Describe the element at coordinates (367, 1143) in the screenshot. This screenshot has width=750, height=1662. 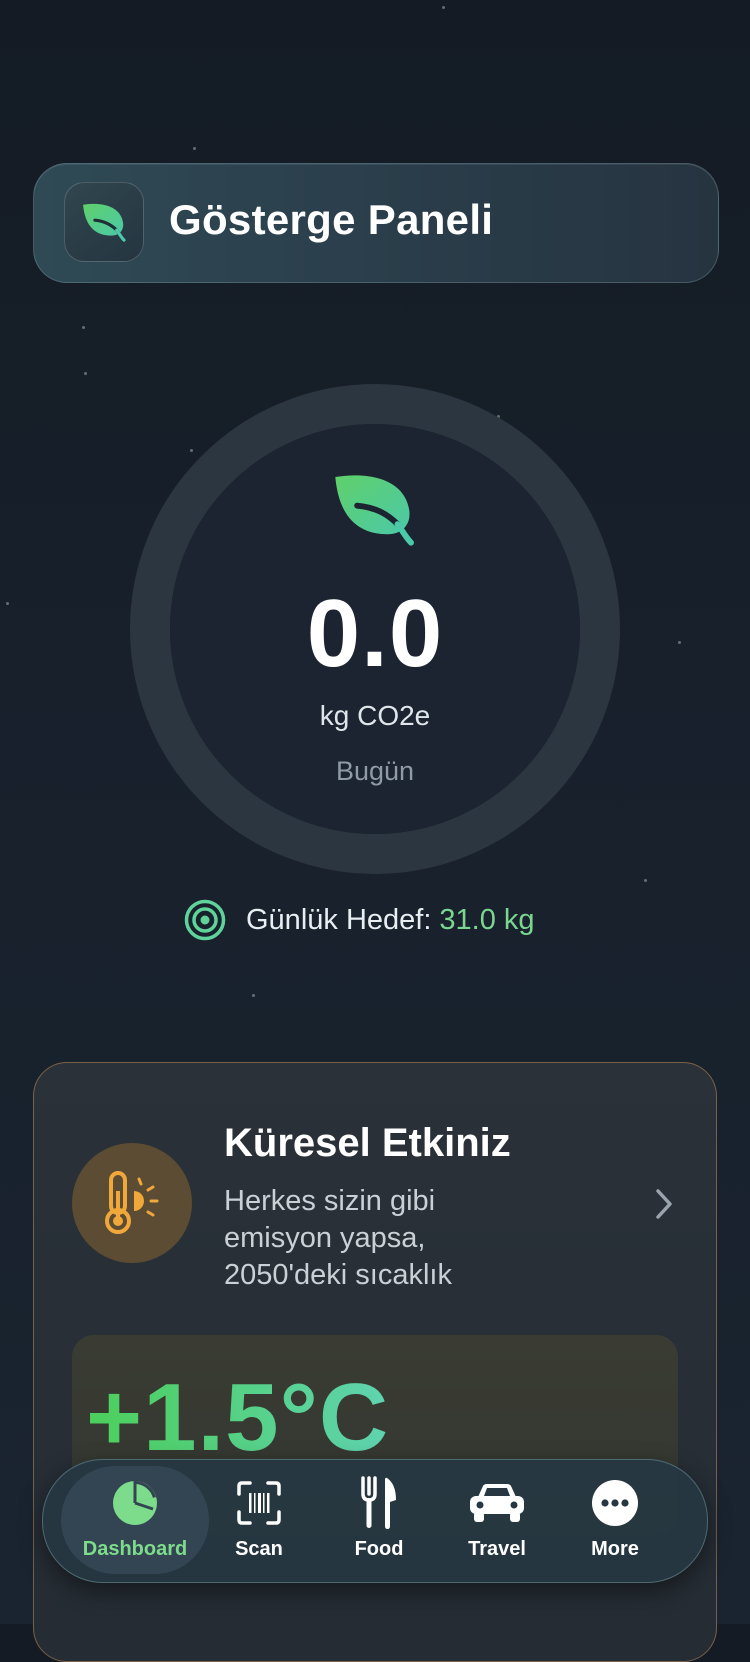
I see `global-impact-title: Küresel Etkiniz` at that location.